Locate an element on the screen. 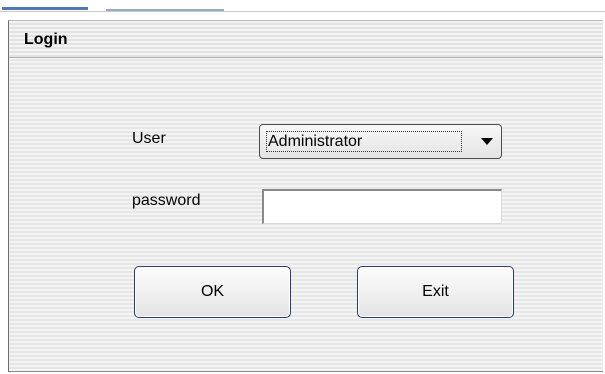 The height and width of the screenshot is (374, 605). user-label: User is located at coordinates (149, 138).